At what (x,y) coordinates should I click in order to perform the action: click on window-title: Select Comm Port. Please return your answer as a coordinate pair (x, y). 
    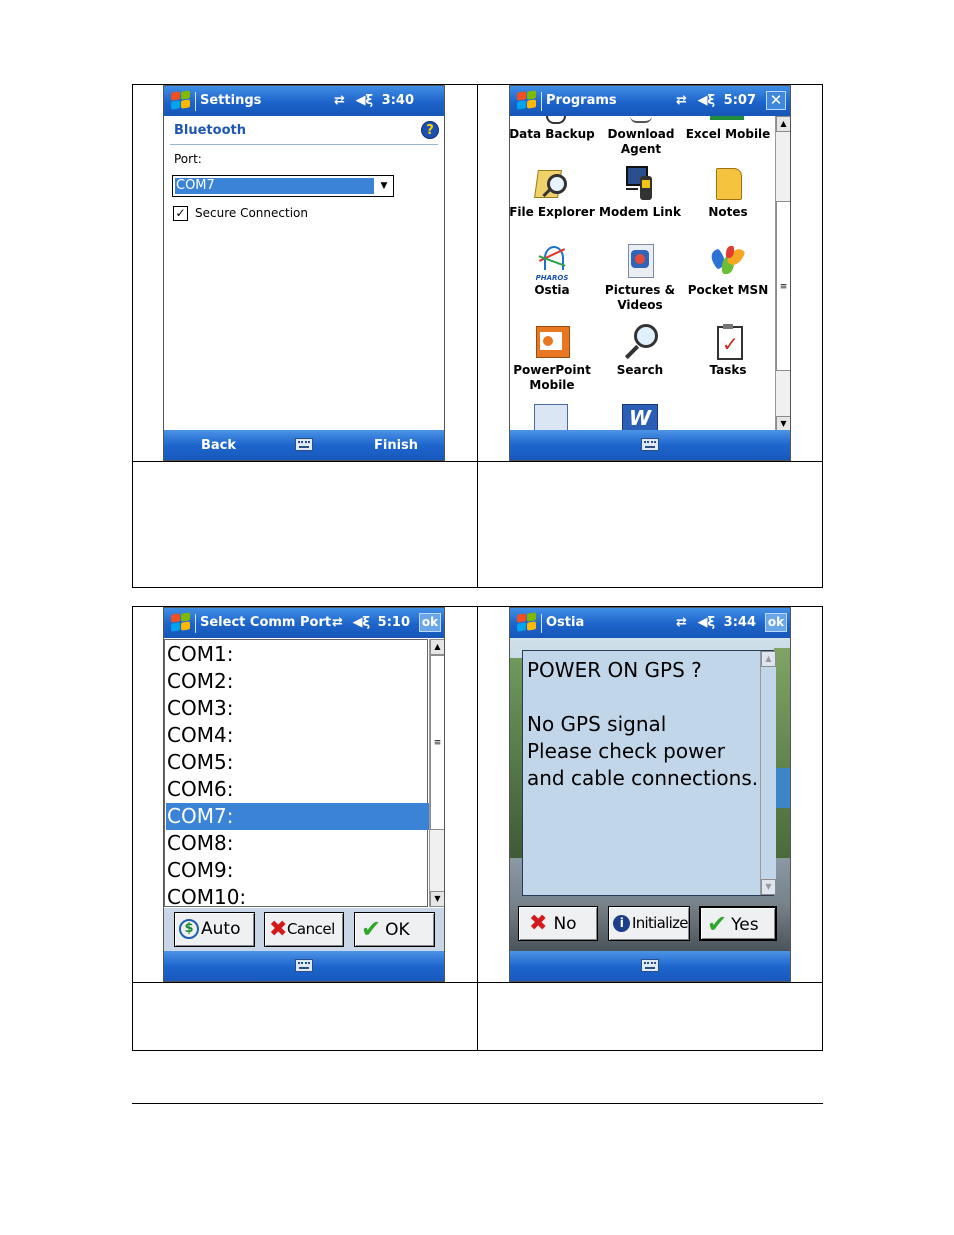
    Looking at the image, I should click on (266, 622).